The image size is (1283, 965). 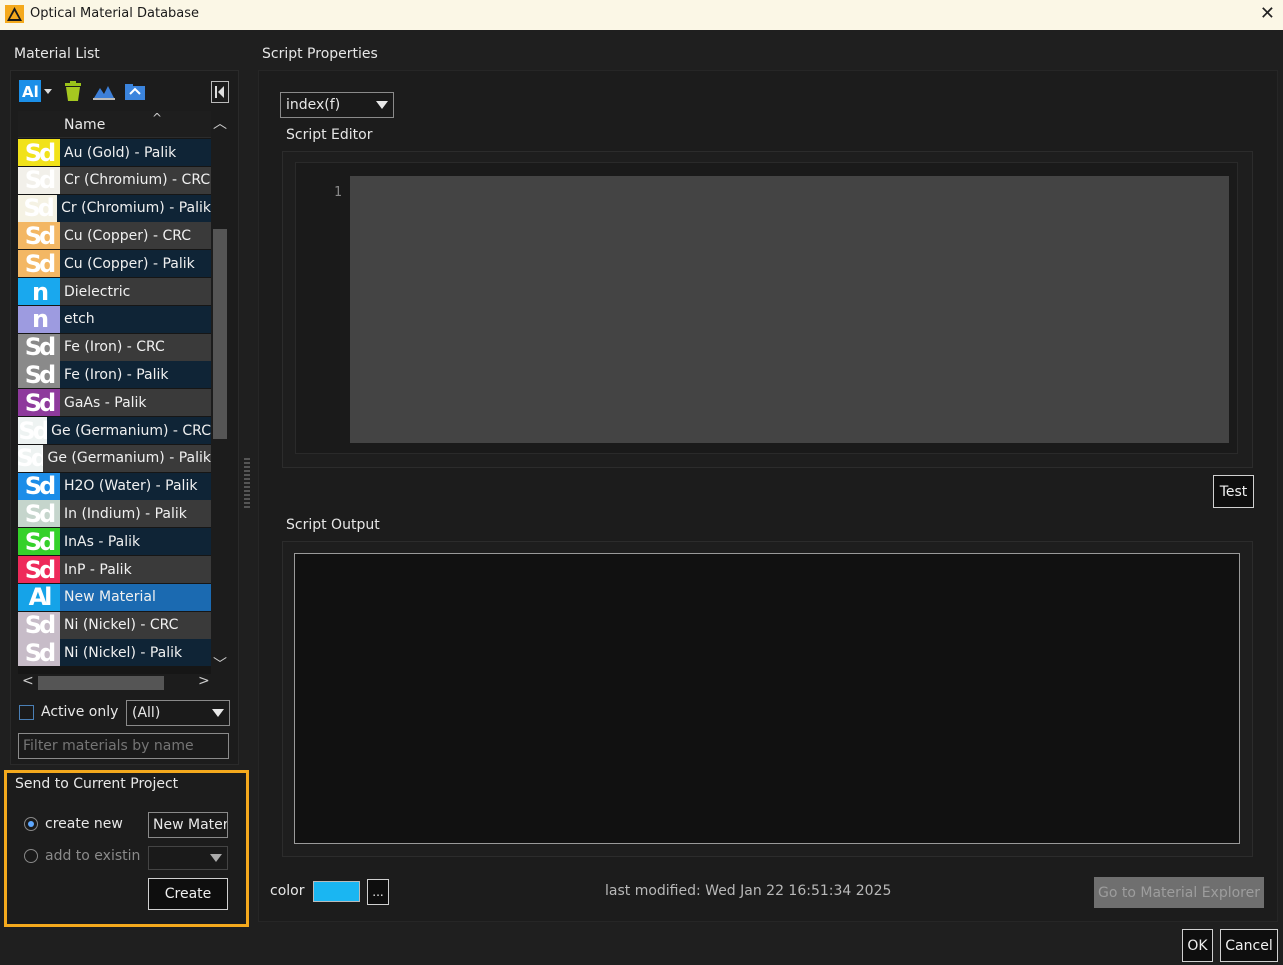 I want to click on new-material-name-input: New Materi, so click(x=188, y=825).